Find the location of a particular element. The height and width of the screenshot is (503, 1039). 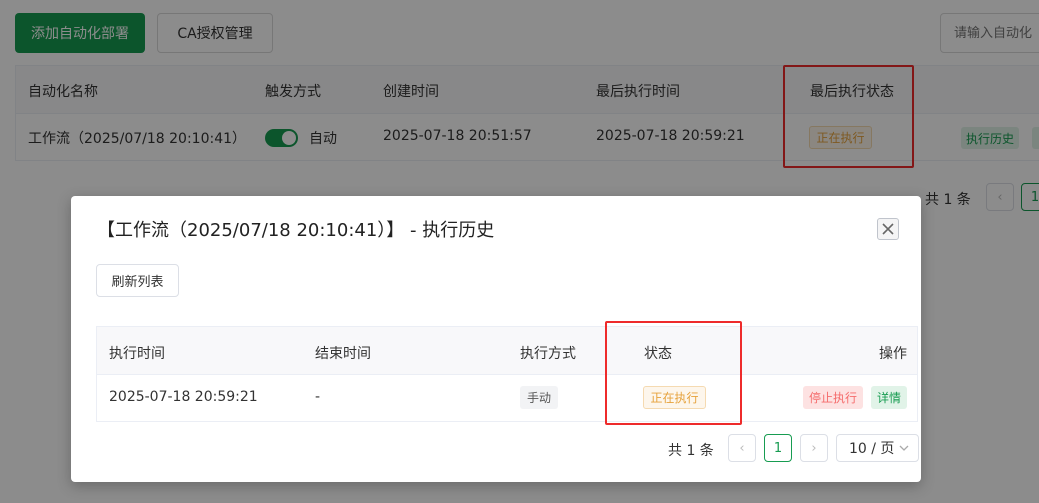

dialog-title: 【工作流（2025/07/18 20:10:41）】 - 执行历史 is located at coordinates (296, 230).